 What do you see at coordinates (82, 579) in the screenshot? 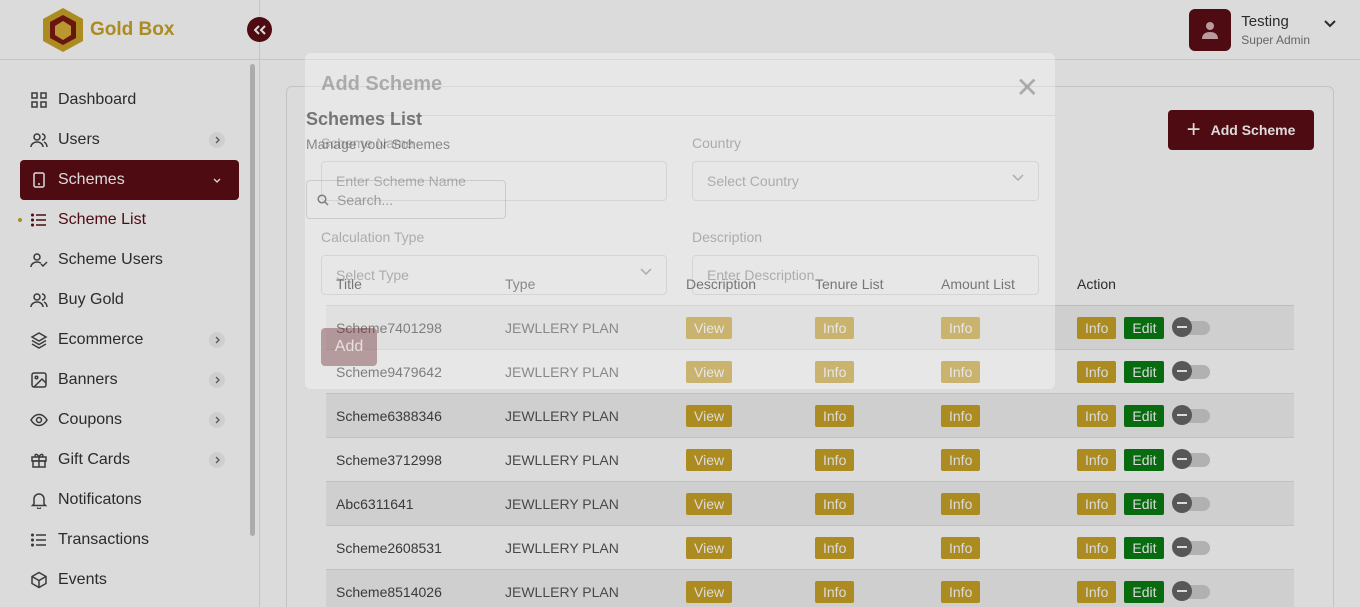
I see `sidebar-item-label: Events` at bounding box center [82, 579].